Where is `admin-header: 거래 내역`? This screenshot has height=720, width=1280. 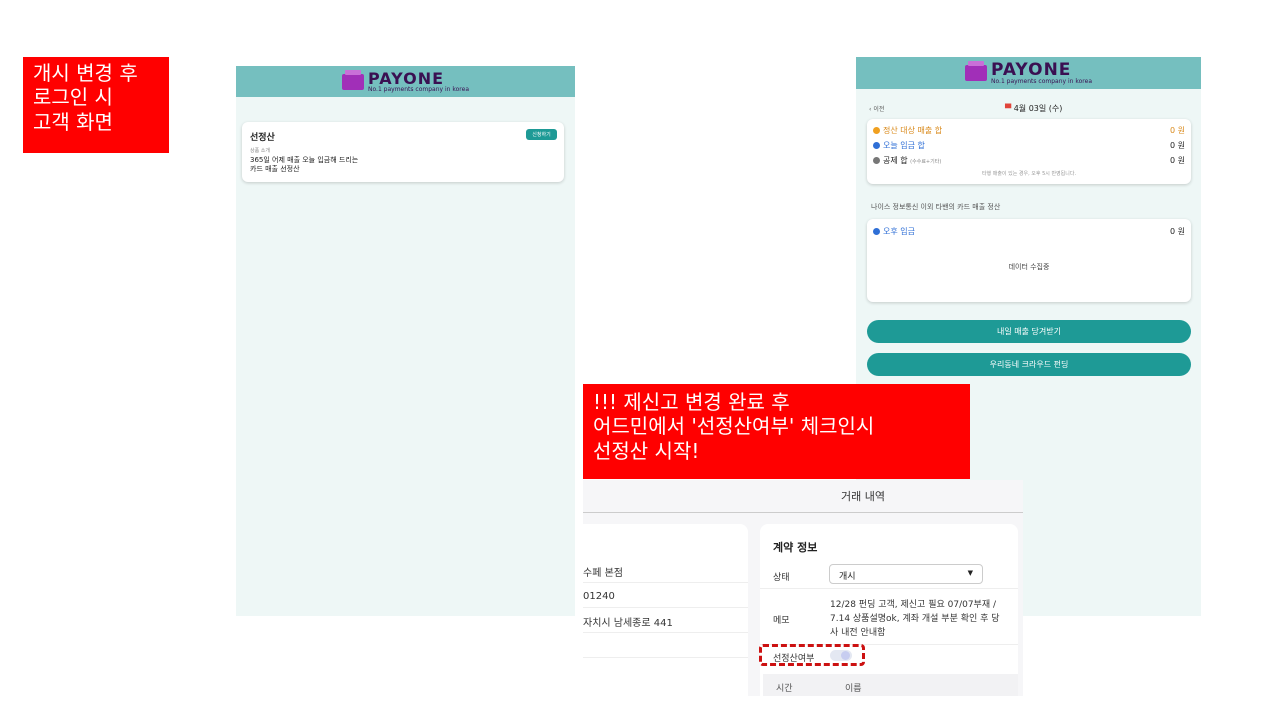
admin-header: 거래 내역 is located at coordinates (803, 496).